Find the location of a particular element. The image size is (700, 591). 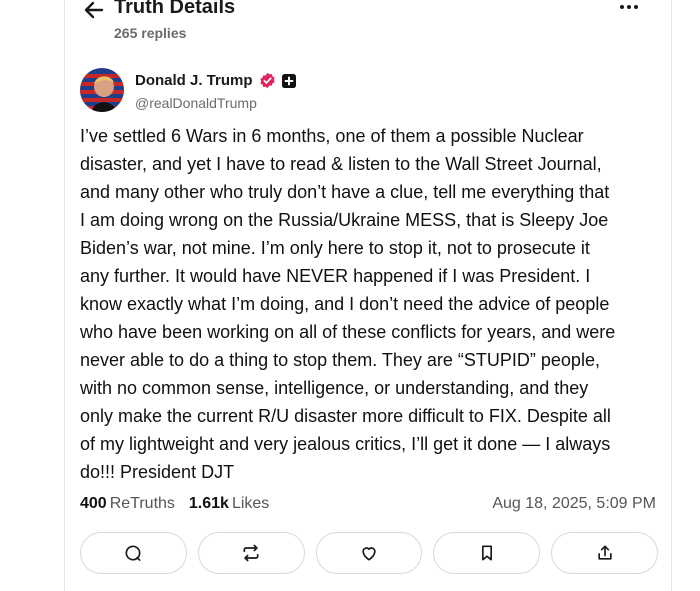

reply-count: 265 replies is located at coordinates (150, 33).